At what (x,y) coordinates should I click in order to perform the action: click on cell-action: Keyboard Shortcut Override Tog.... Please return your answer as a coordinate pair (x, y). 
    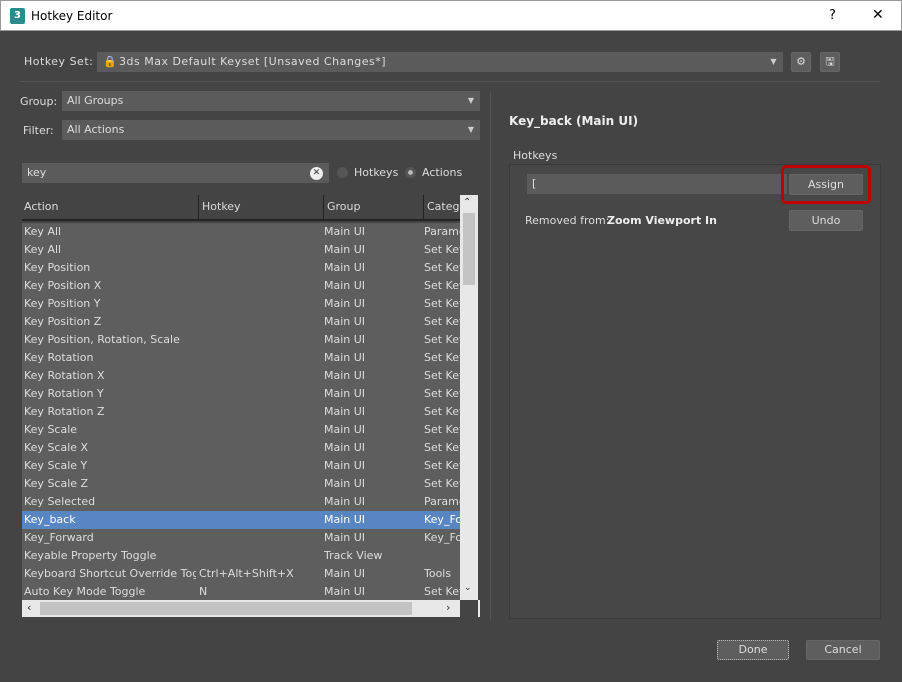
    Looking at the image, I should click on (110, 573).